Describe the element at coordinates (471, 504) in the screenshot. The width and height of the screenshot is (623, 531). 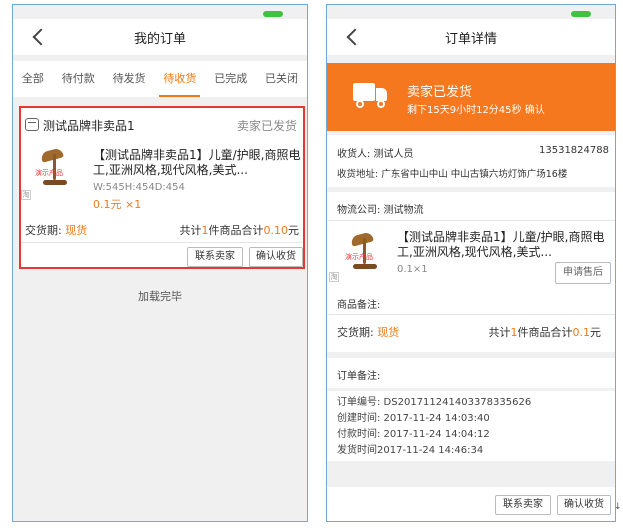
I see `bottom-action-bar: 联系卖家 确认收货` at that location.